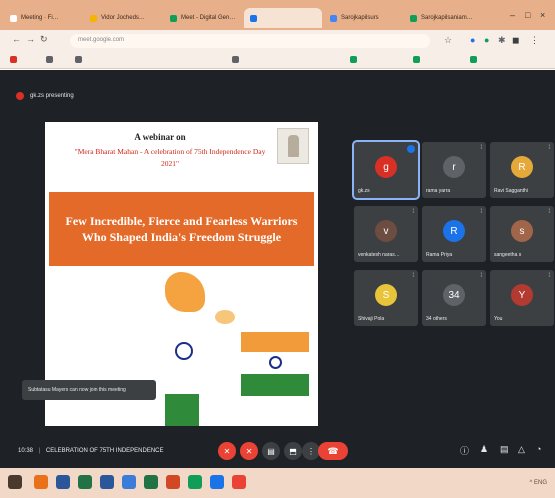 The image size is (555, 498). What do you see at coordinates (160, 137) in the screenshot?
I see `slide-kicker: A webinar on` at bounding box center [160, 137].